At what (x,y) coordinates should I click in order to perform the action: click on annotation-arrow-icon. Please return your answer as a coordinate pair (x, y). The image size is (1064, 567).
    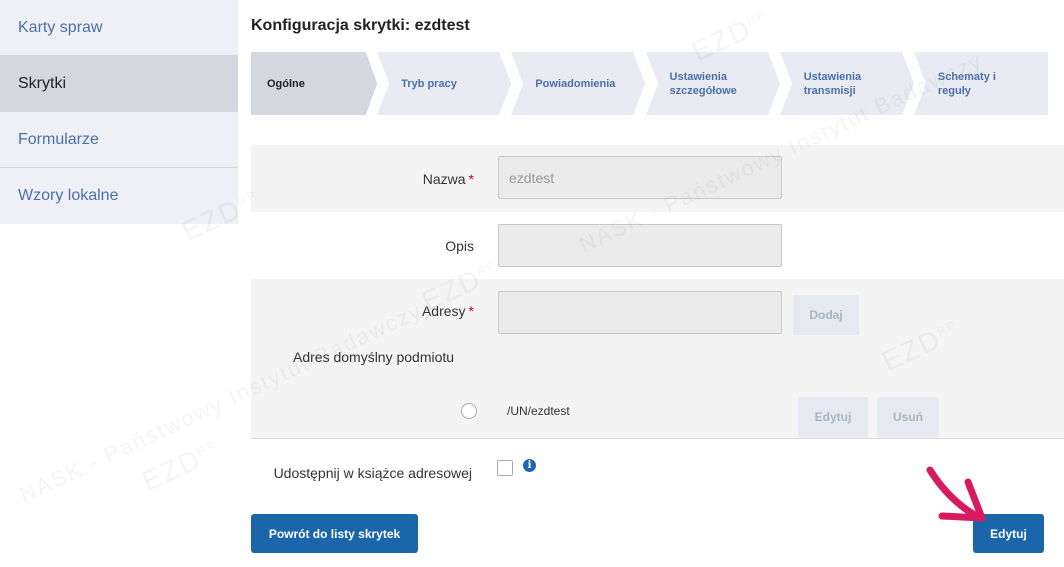
    Looking at the image, I should click on (956, 494).